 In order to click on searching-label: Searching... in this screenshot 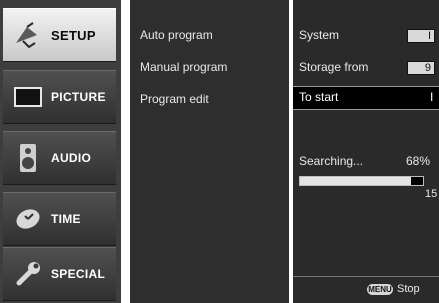, I will do `click(331, 161)`.